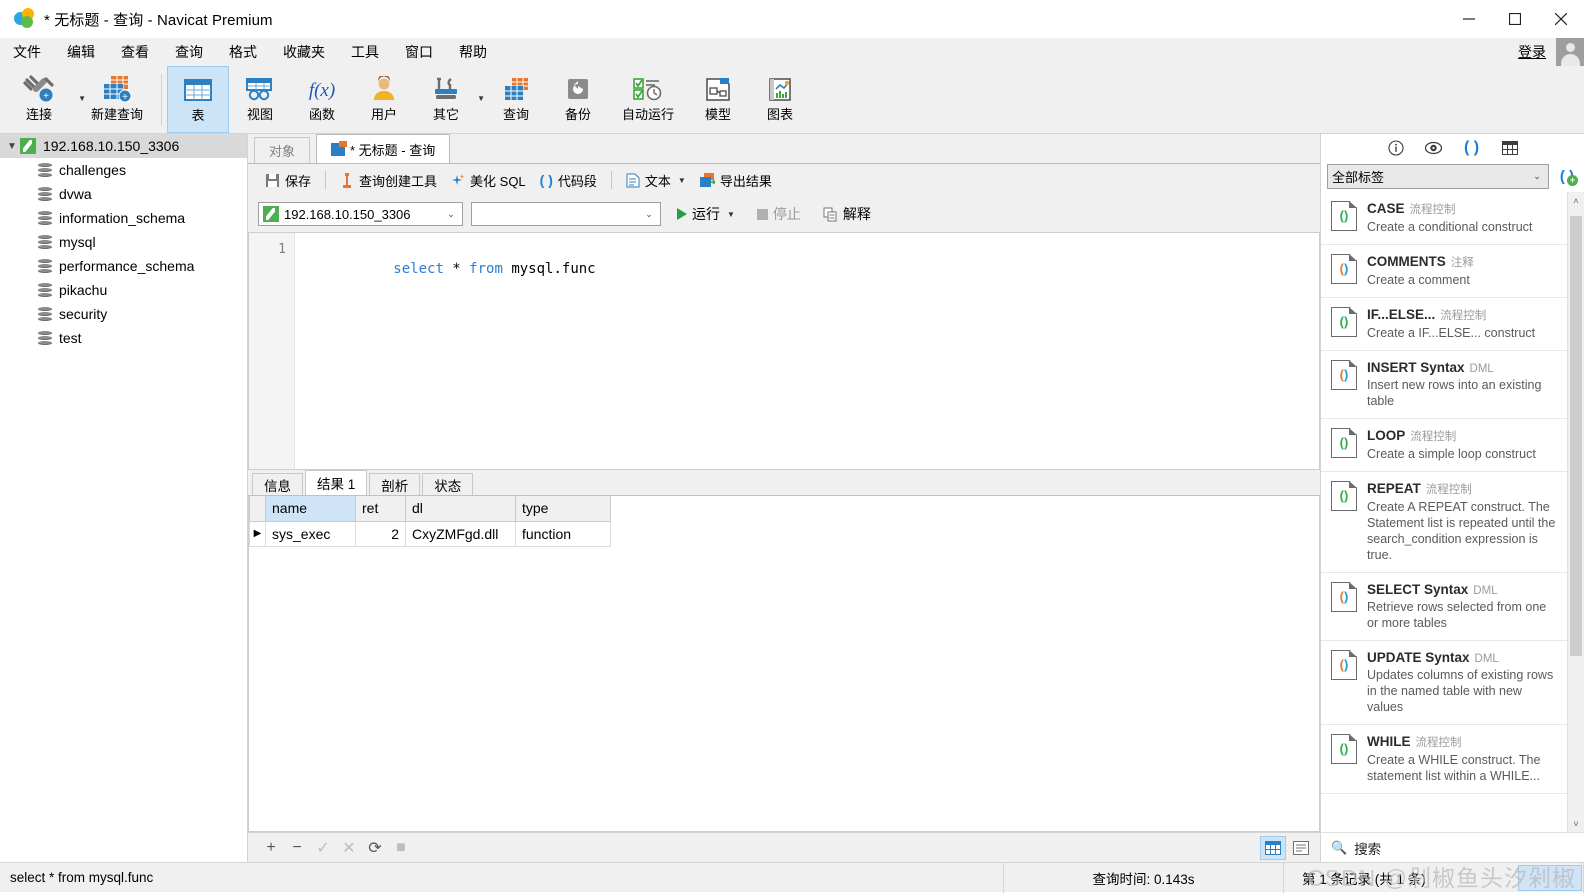 This screenshot has width=1584, height=893. I want to click on ribbon-query: 查询, so click(516, 99).